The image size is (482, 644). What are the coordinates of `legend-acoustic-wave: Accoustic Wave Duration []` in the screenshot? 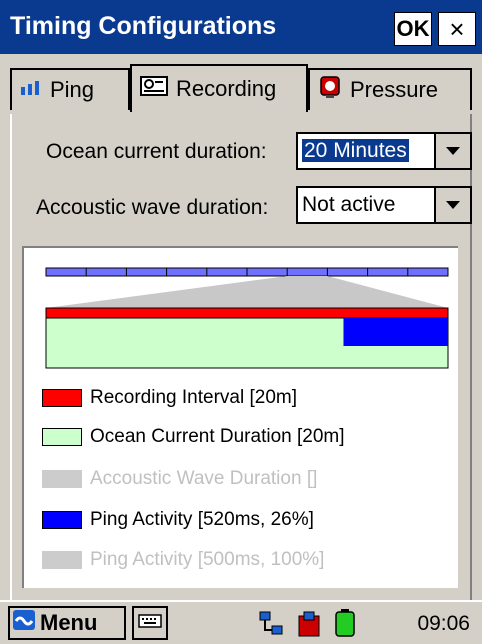 It's located at (179, 479).